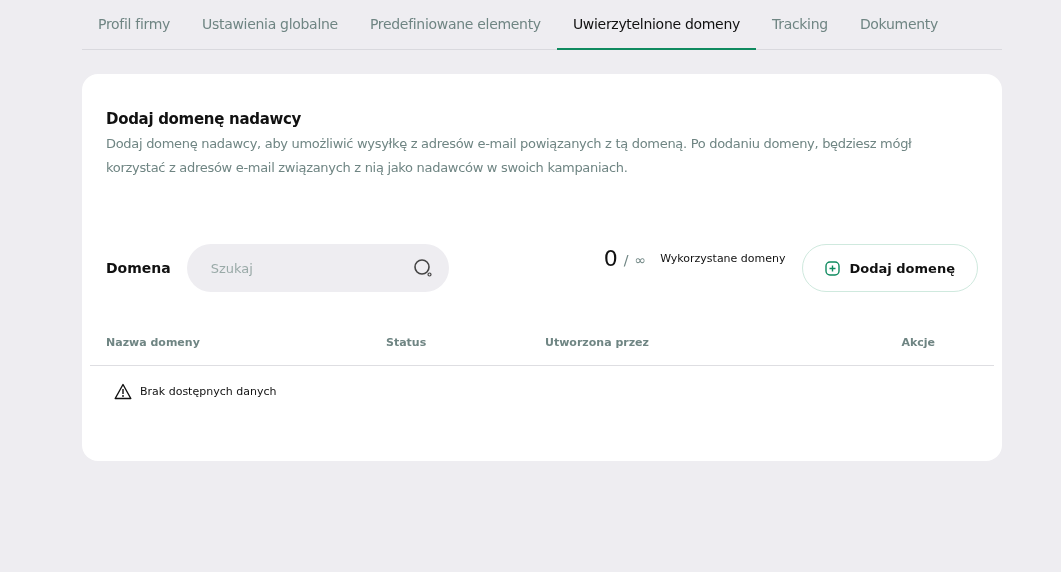 The width and height of the screenshot is (1061, 572). Describe the element at coordinates (889, 268) in the screenshot. I see `add-domain-button: Dodaj domenę` at that location.